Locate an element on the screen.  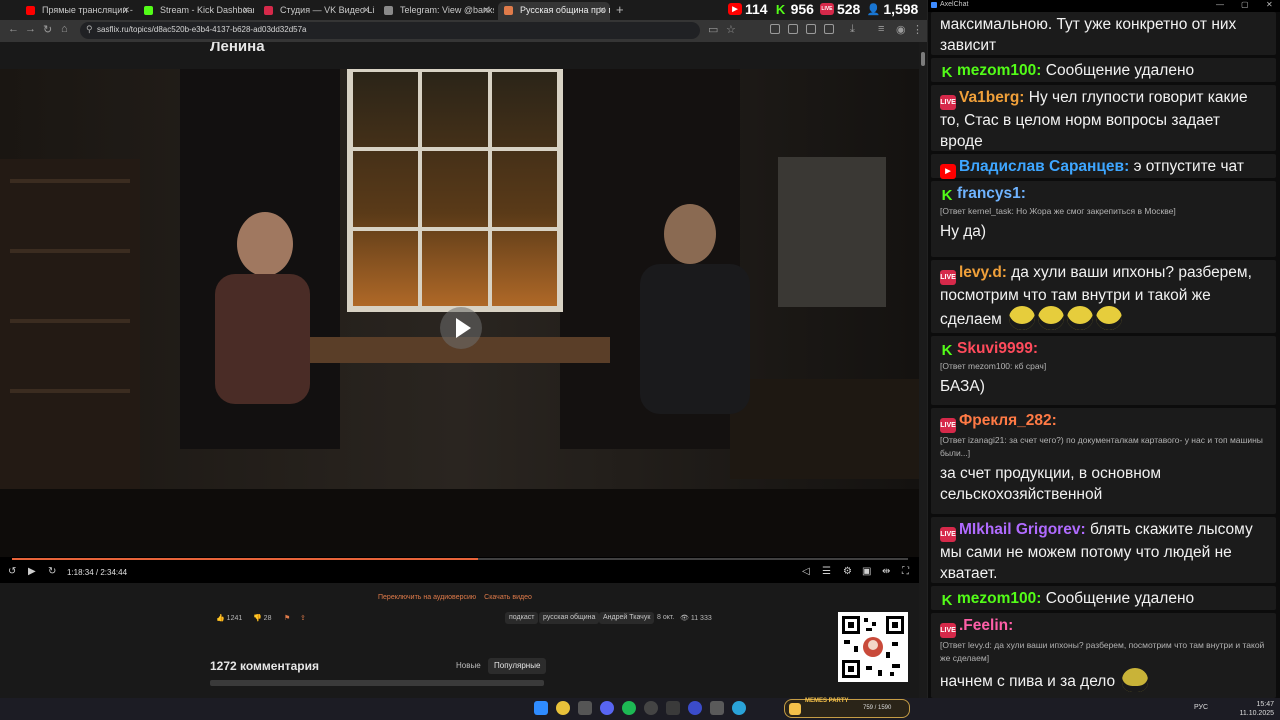
message-text: начнем с пива и за дело is located at coordinates (1028, 681).